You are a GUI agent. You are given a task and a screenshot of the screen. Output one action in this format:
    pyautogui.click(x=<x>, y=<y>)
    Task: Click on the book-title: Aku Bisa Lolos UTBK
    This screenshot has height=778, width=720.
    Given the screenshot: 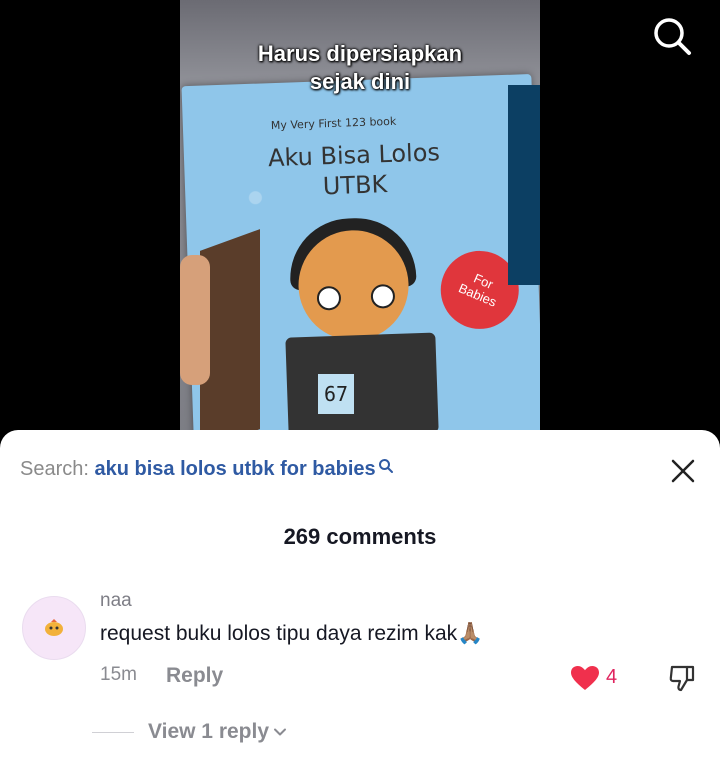 What is the action you would take?
    pyautogui.click(x=355, y=170)
    